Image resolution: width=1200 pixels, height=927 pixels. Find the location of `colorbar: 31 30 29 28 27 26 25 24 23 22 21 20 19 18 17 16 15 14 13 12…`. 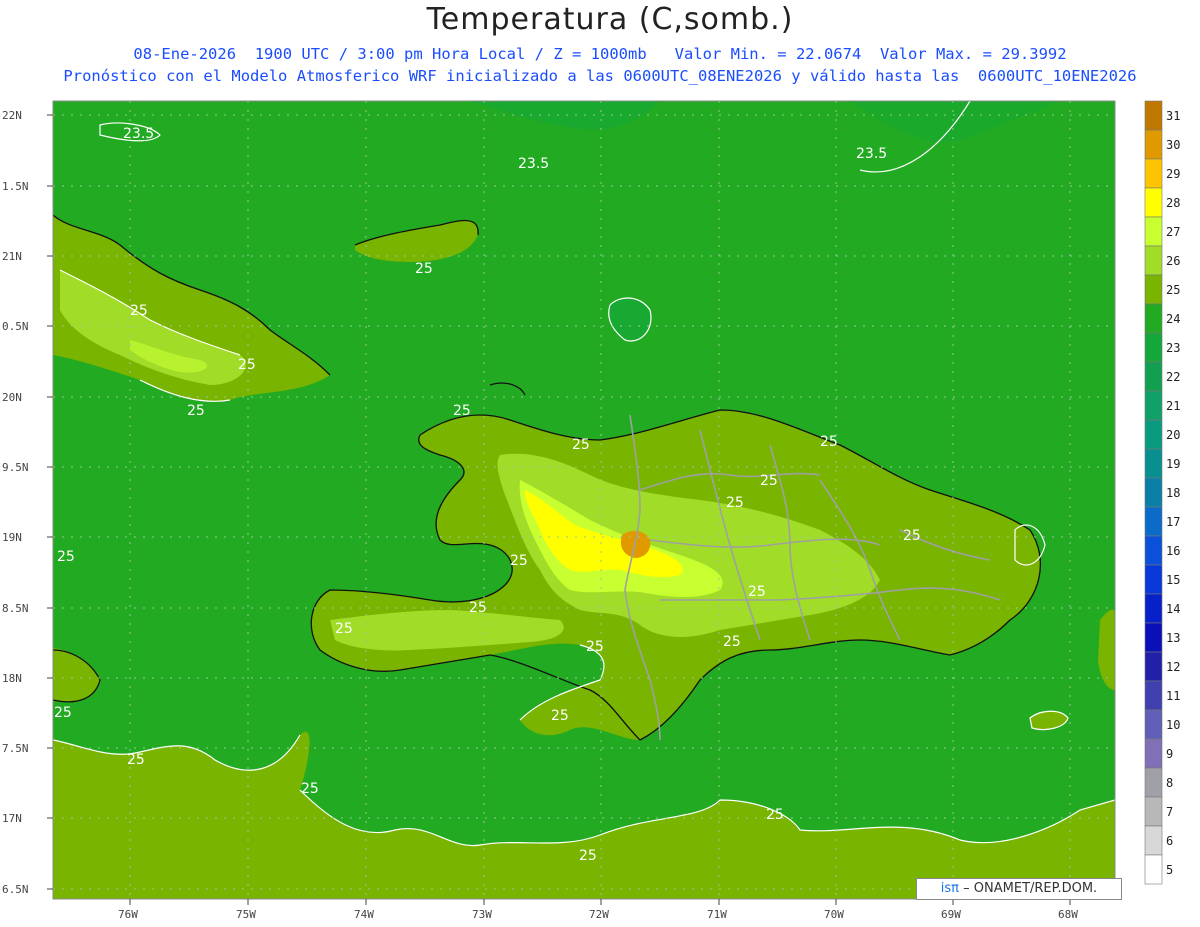

colorbar: 31 30 29 28 27 26 25 24 23 22 21 20 19 18 17 16 15 14 13 12… is located at coordinates (1162, 492).